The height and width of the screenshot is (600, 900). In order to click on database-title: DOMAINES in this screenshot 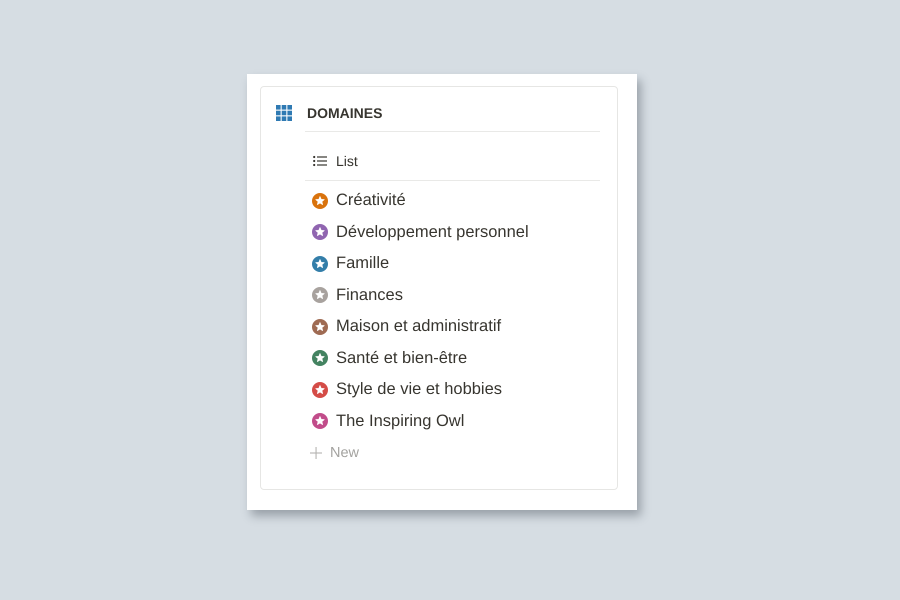, I will do `click(344, 113)`.